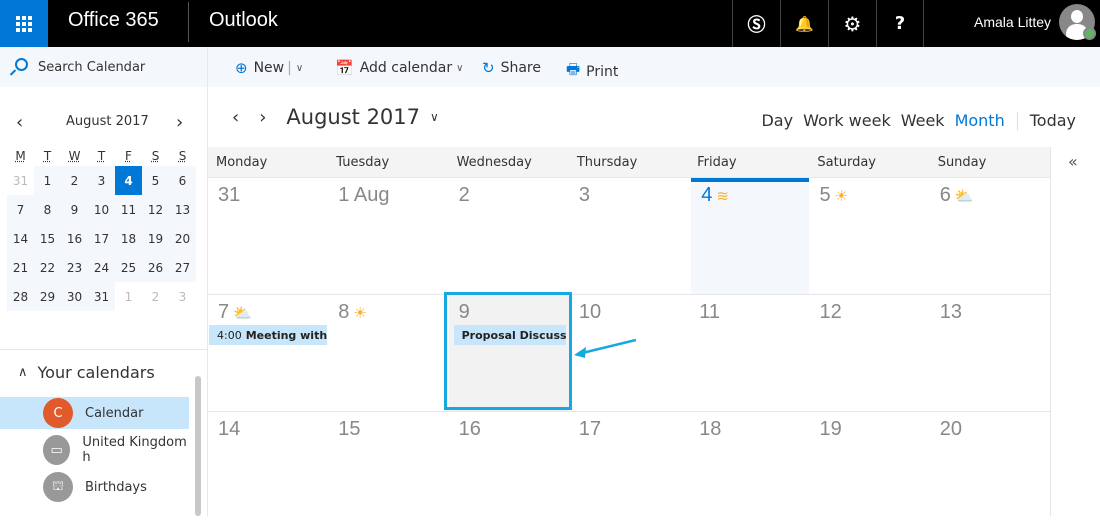  Describe the element at coordinates (101, 209) in the screenshot. I see `mini-day: 10` at that location.